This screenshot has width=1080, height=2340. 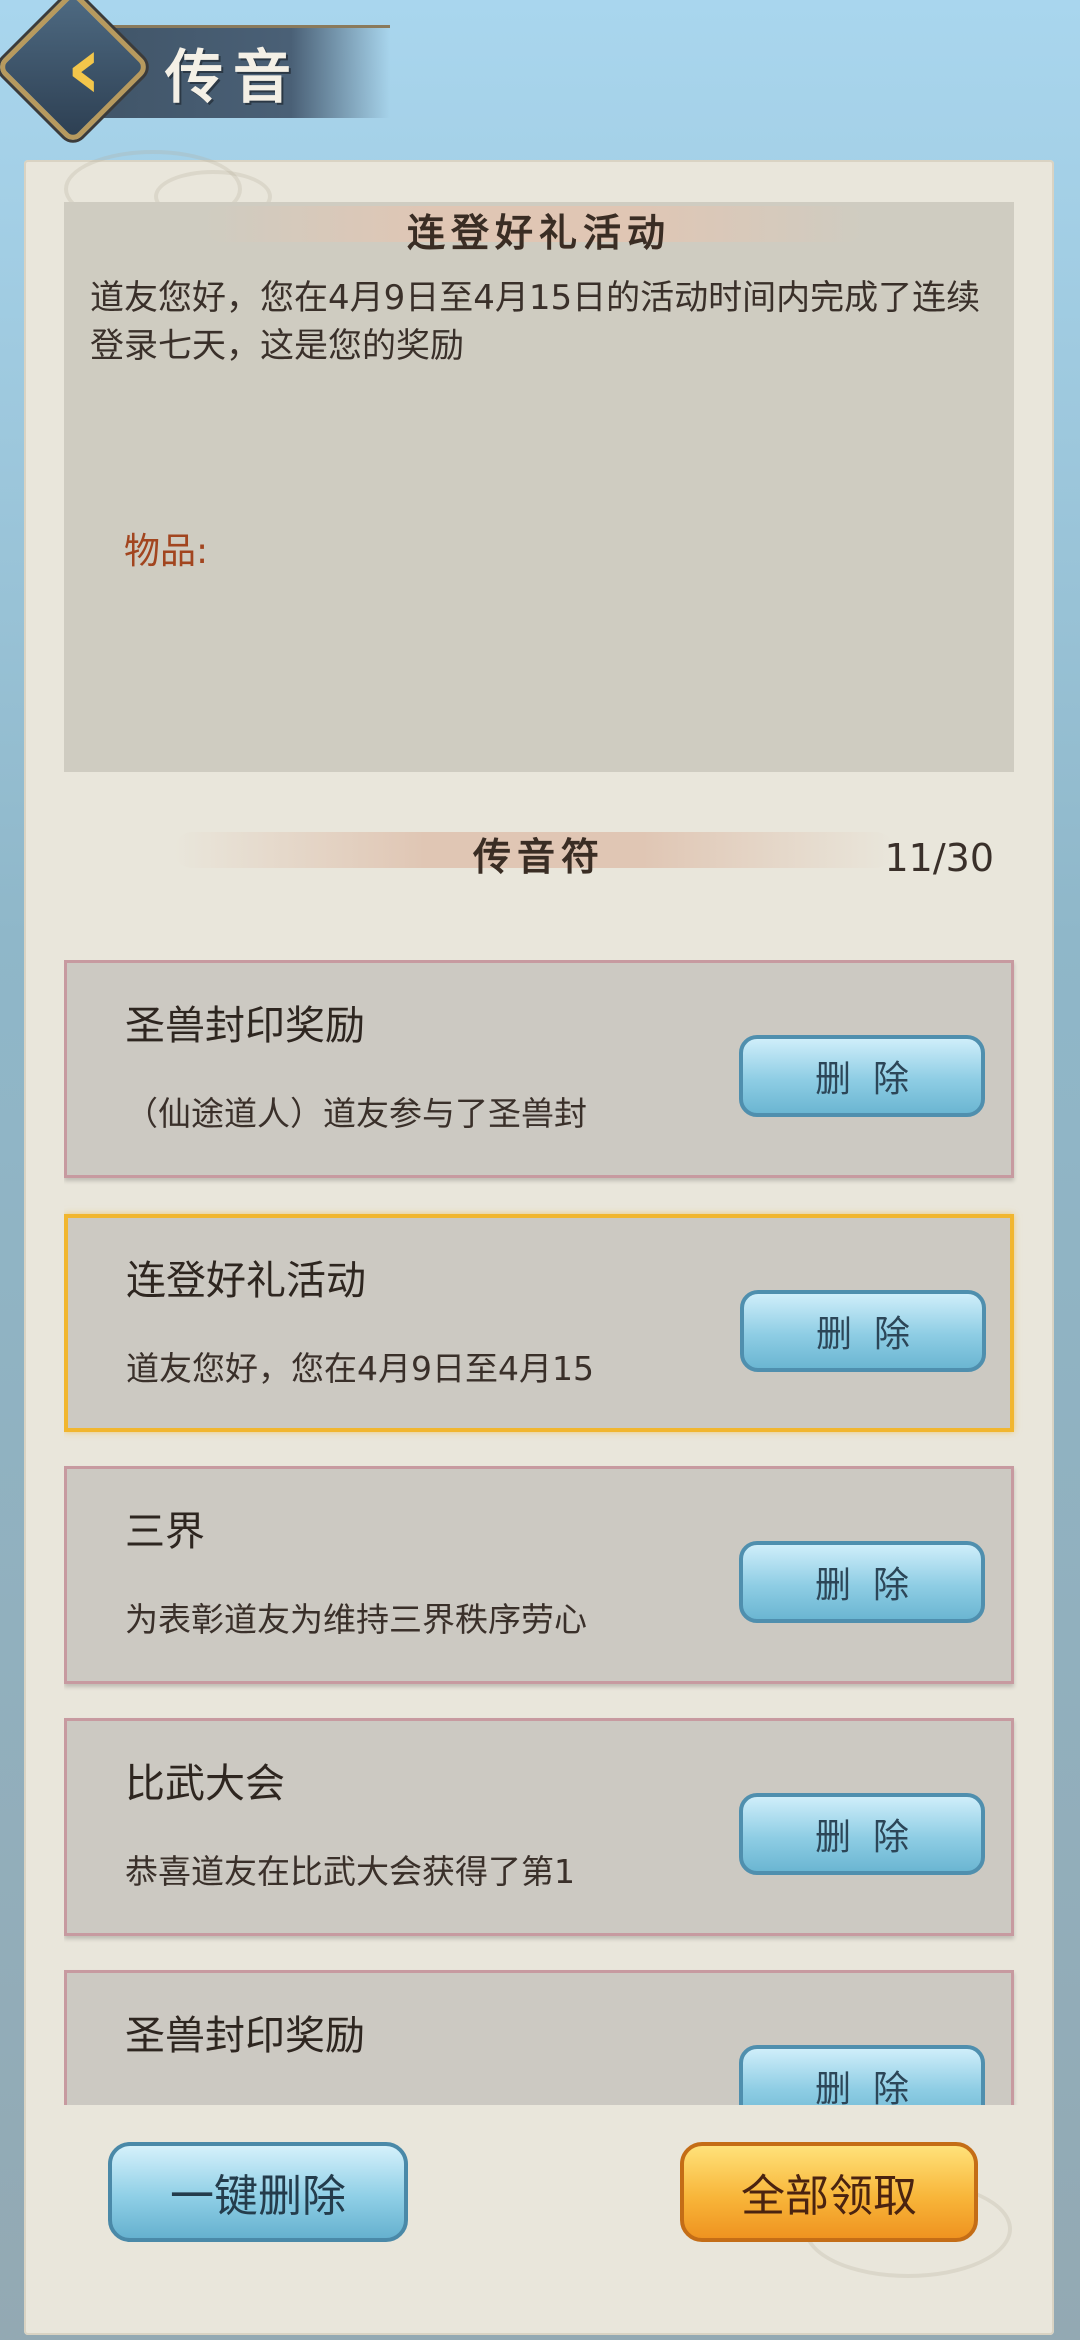 What do you see at coordinates (540, 75) in the screenshot?
I see `header: ‹ 传音` at bounding box center [540, 75].